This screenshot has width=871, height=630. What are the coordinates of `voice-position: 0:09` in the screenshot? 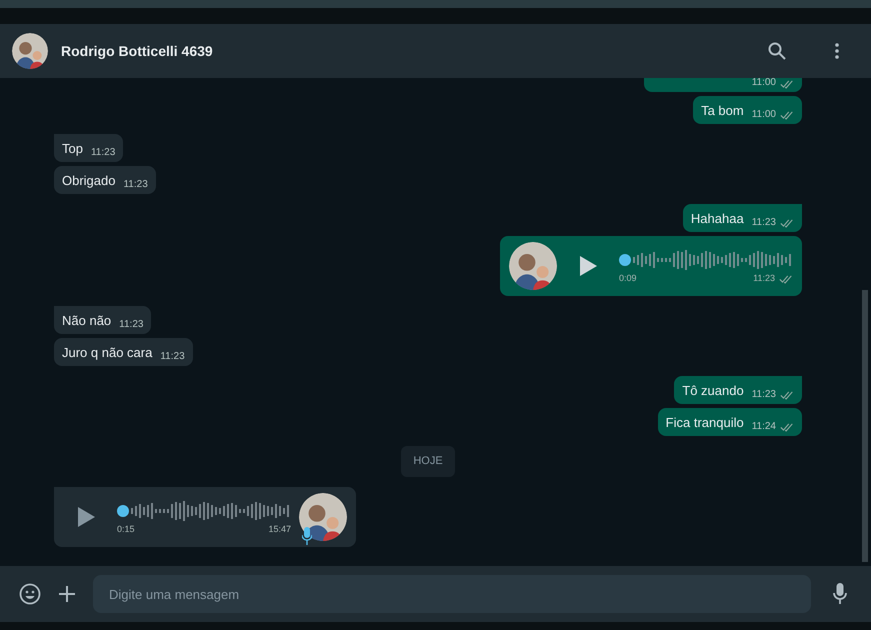 It's located at (628, 279).